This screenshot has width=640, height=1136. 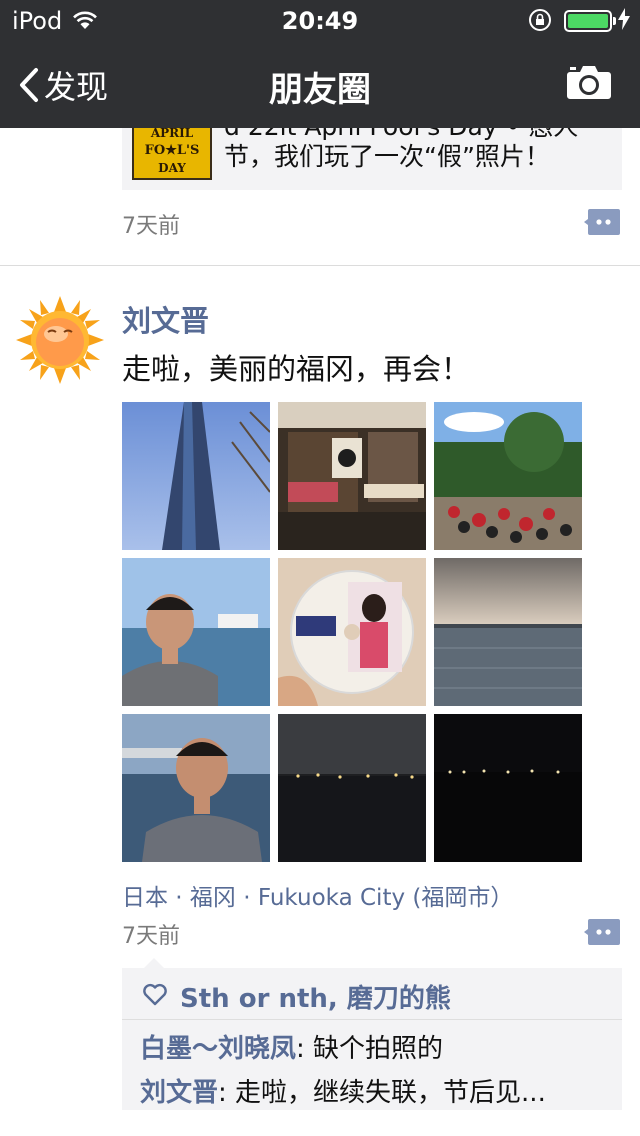 What do you see at coordinates (508, 476) in the screenshot?
I see `photo-crowd` at bounding box center [508, 476].